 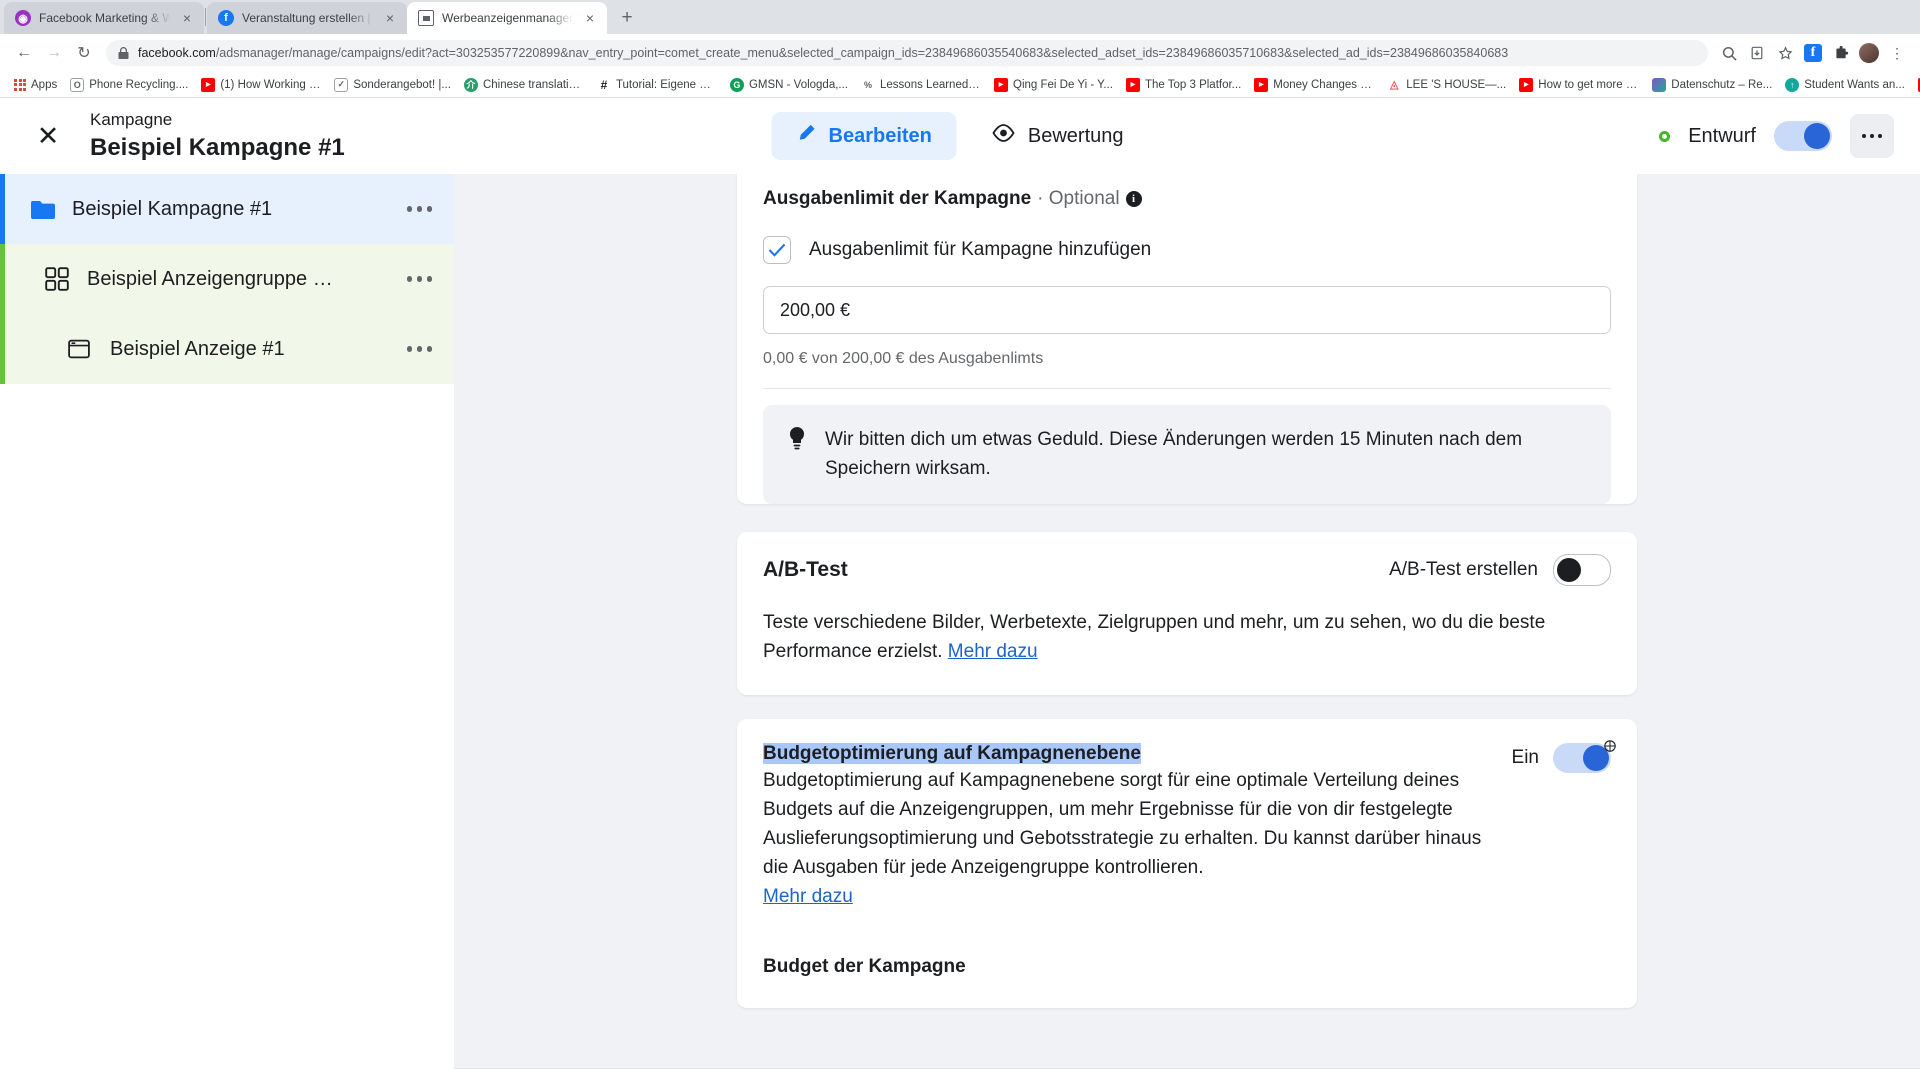 I want to click on tab-label: Bearbeiten, so click(x=880, y=135).